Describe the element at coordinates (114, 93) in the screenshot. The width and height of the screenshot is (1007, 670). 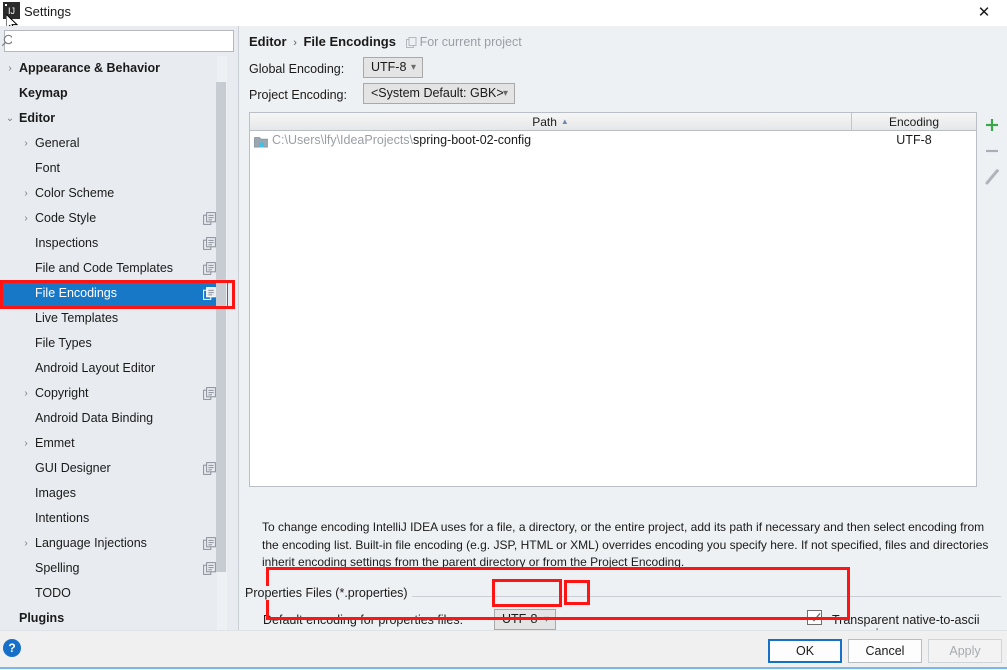
I see `sidebar-item-keymap: Keymap` at that location.